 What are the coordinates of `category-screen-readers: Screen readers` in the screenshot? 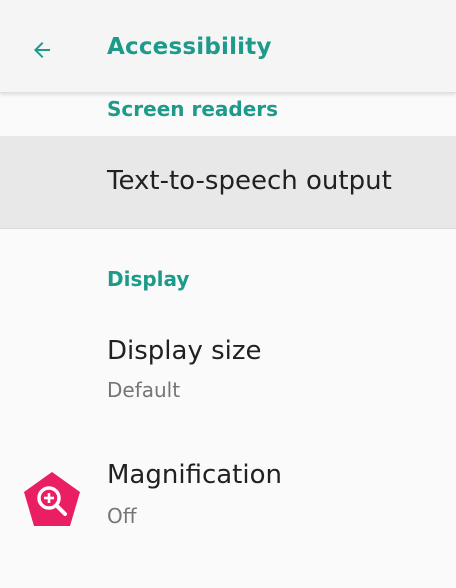 It's located at (193, 109).